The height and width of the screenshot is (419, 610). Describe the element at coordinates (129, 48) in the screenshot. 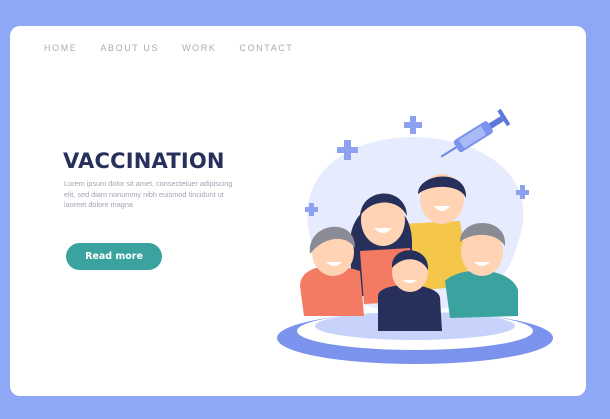

I see `nav-about-us: ABOUT US` at that location.